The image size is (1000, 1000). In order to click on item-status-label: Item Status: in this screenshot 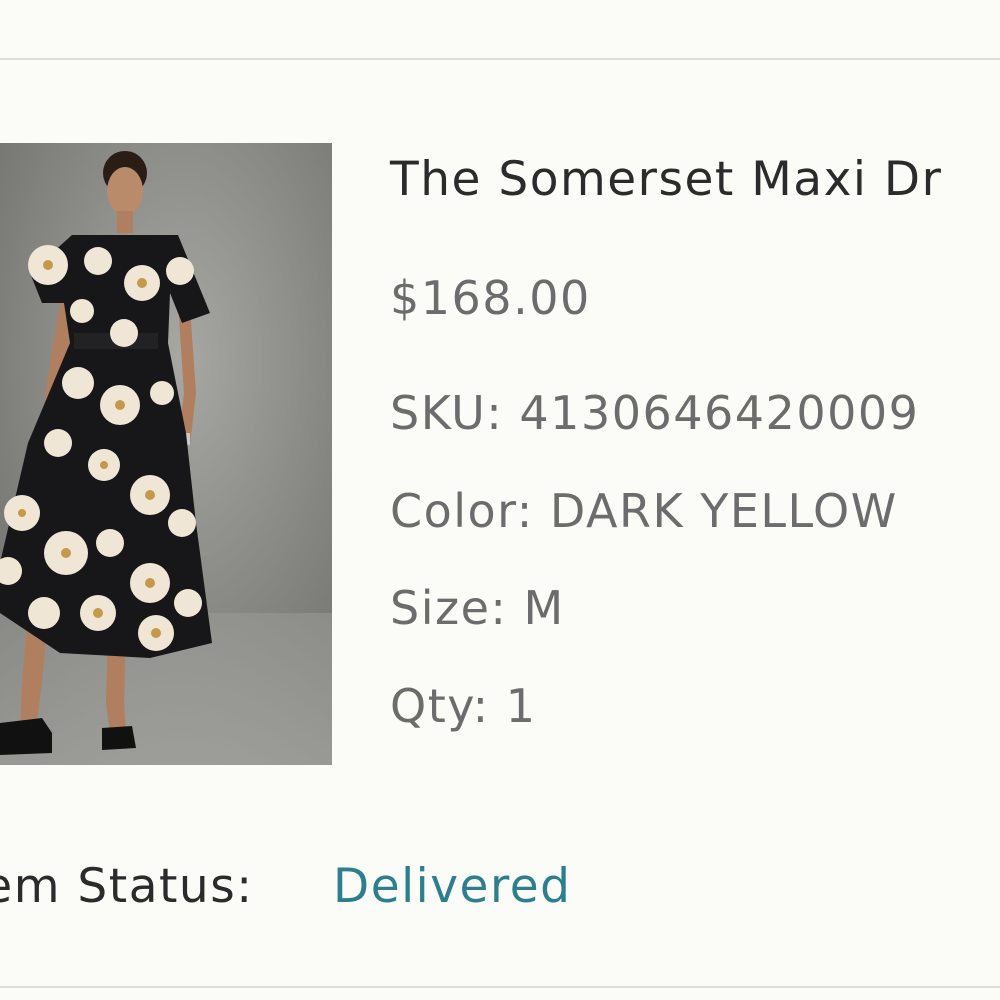, I will do `click(127, 886)`.